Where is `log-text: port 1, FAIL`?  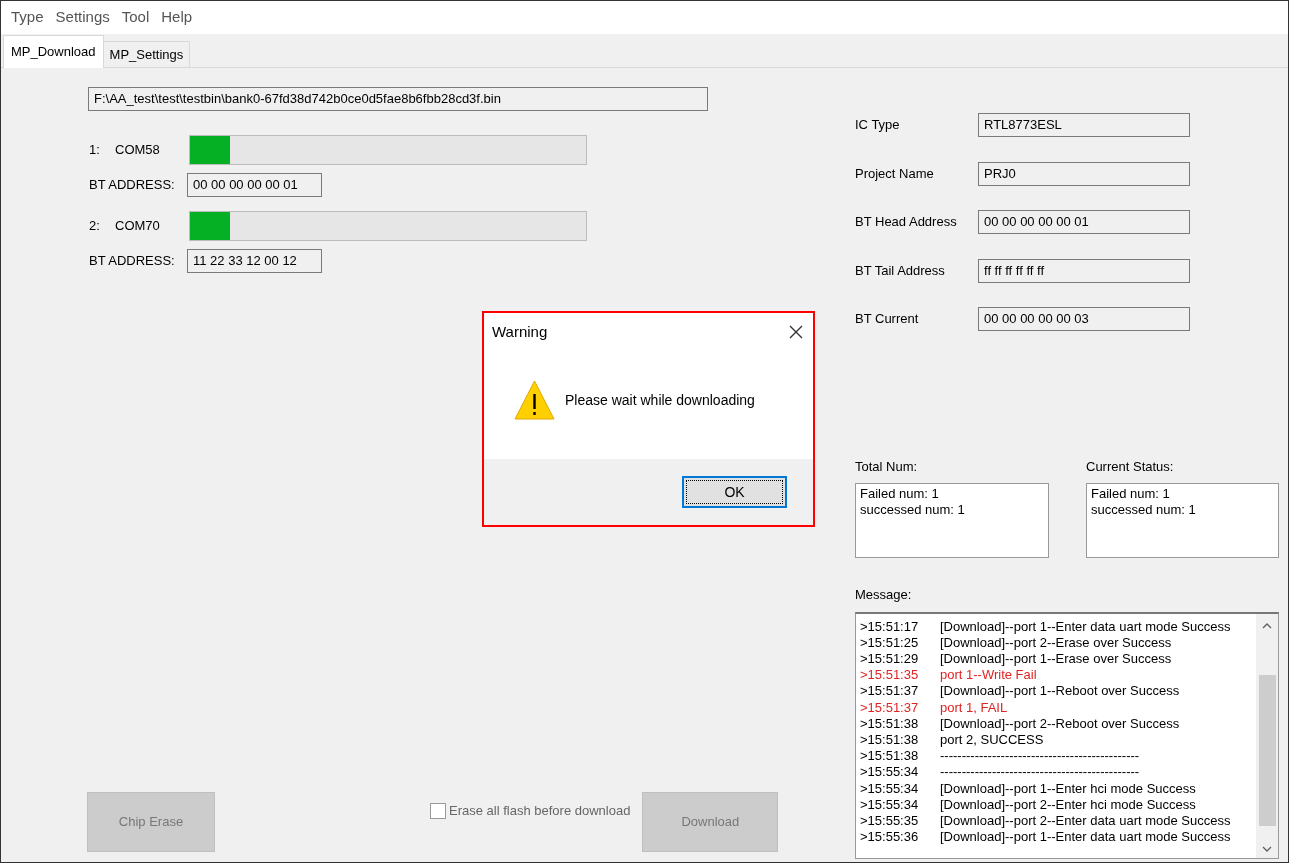 log-text: port 1, FAIL is located at coordinates (974, 707).